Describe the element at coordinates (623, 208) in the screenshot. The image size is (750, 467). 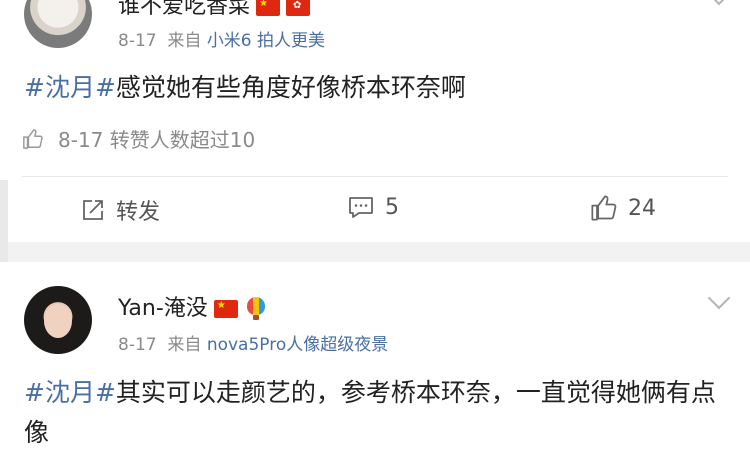
I see `like-button: 24` at that location.